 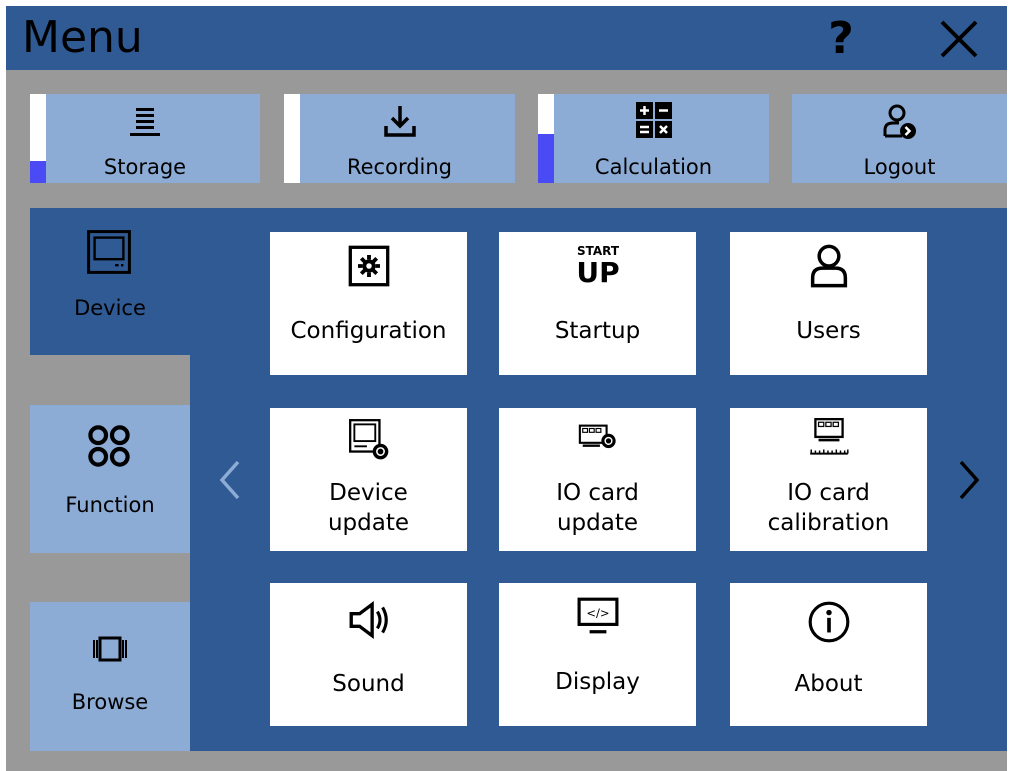 I want to click on tile-label-line2: calibration, so click(x=828, y=523).